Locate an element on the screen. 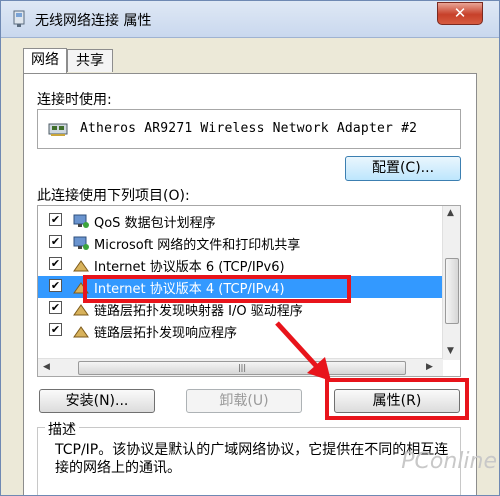 This screenshot has width=500, height=496. scroll-left-icon: ◀ is located at coordinates (46, 367).